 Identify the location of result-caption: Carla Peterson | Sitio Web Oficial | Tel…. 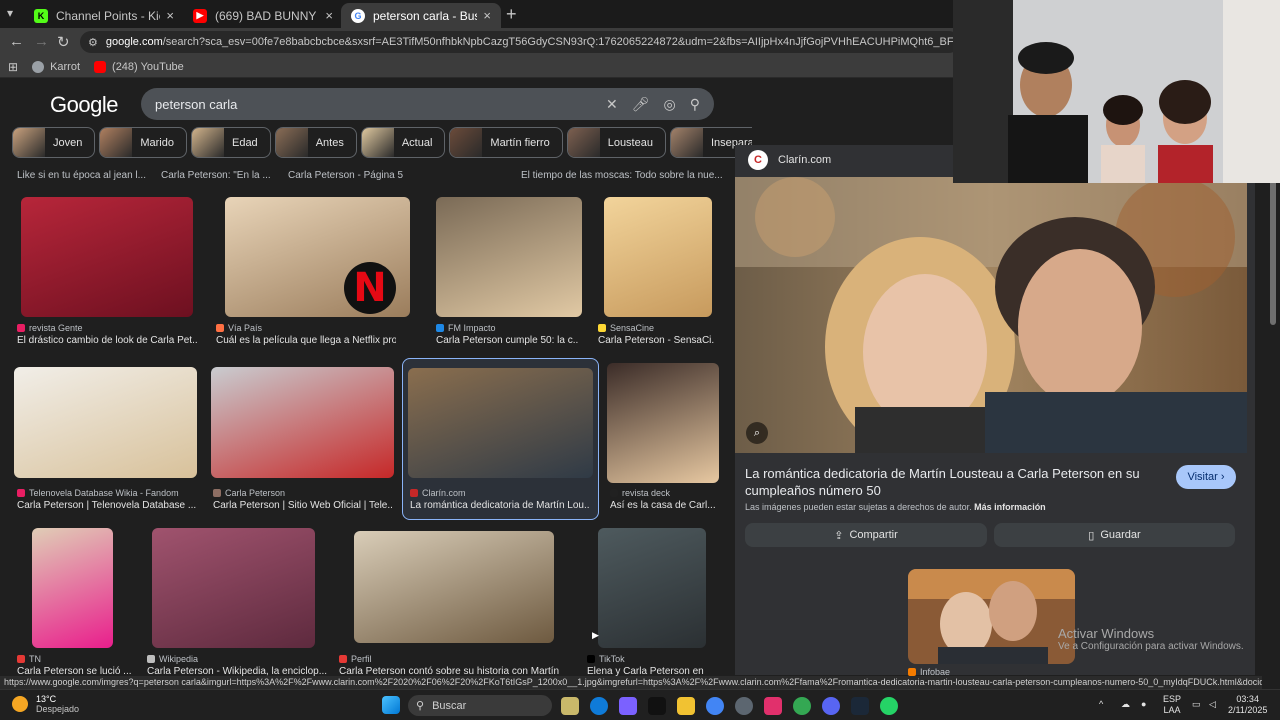
(303, 505).